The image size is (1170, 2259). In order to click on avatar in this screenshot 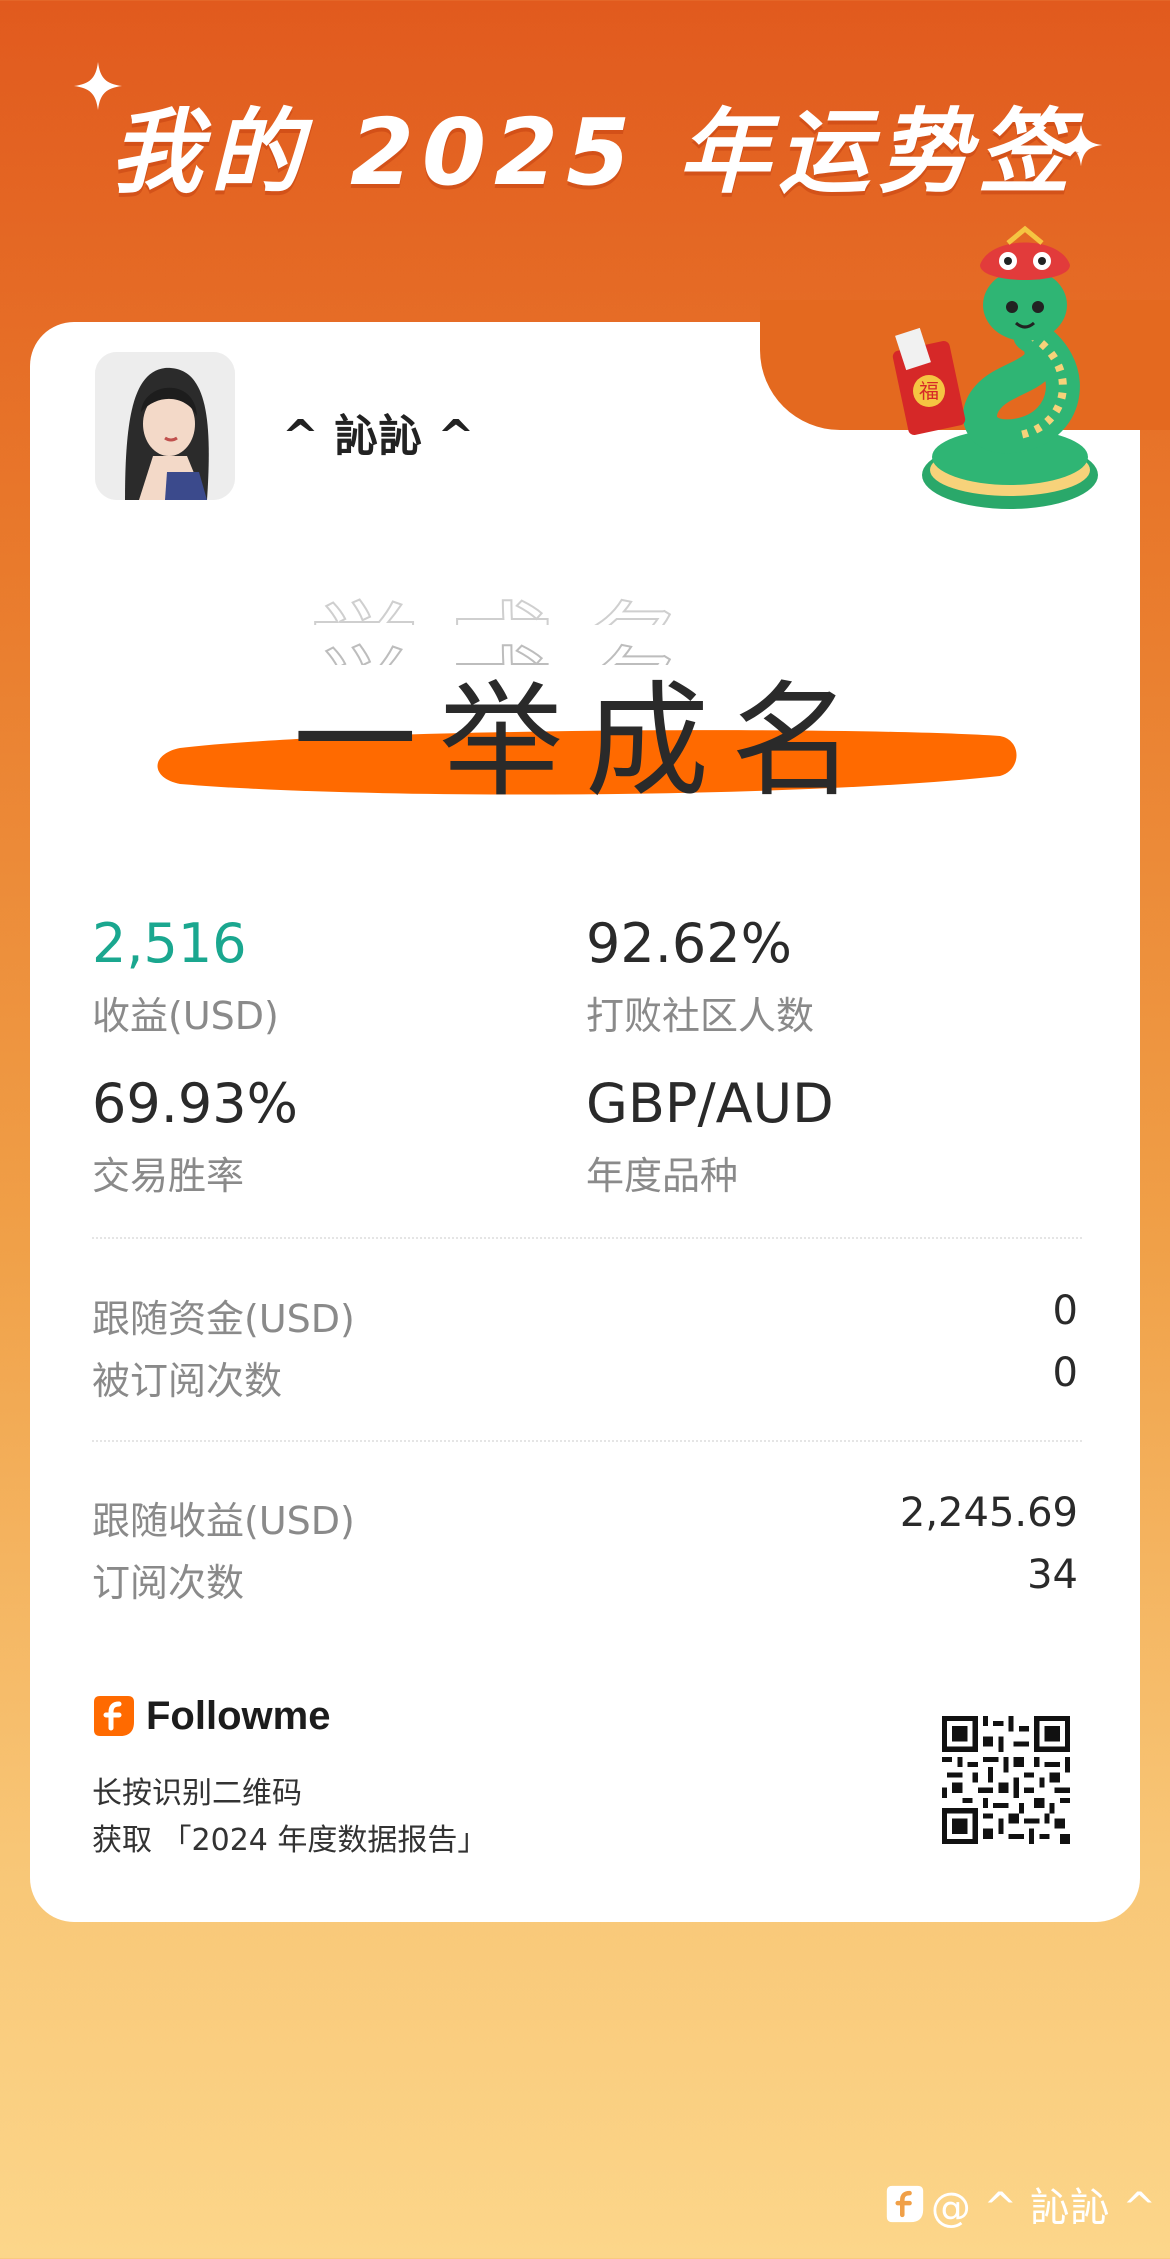, I will do `click(165, 426)`.